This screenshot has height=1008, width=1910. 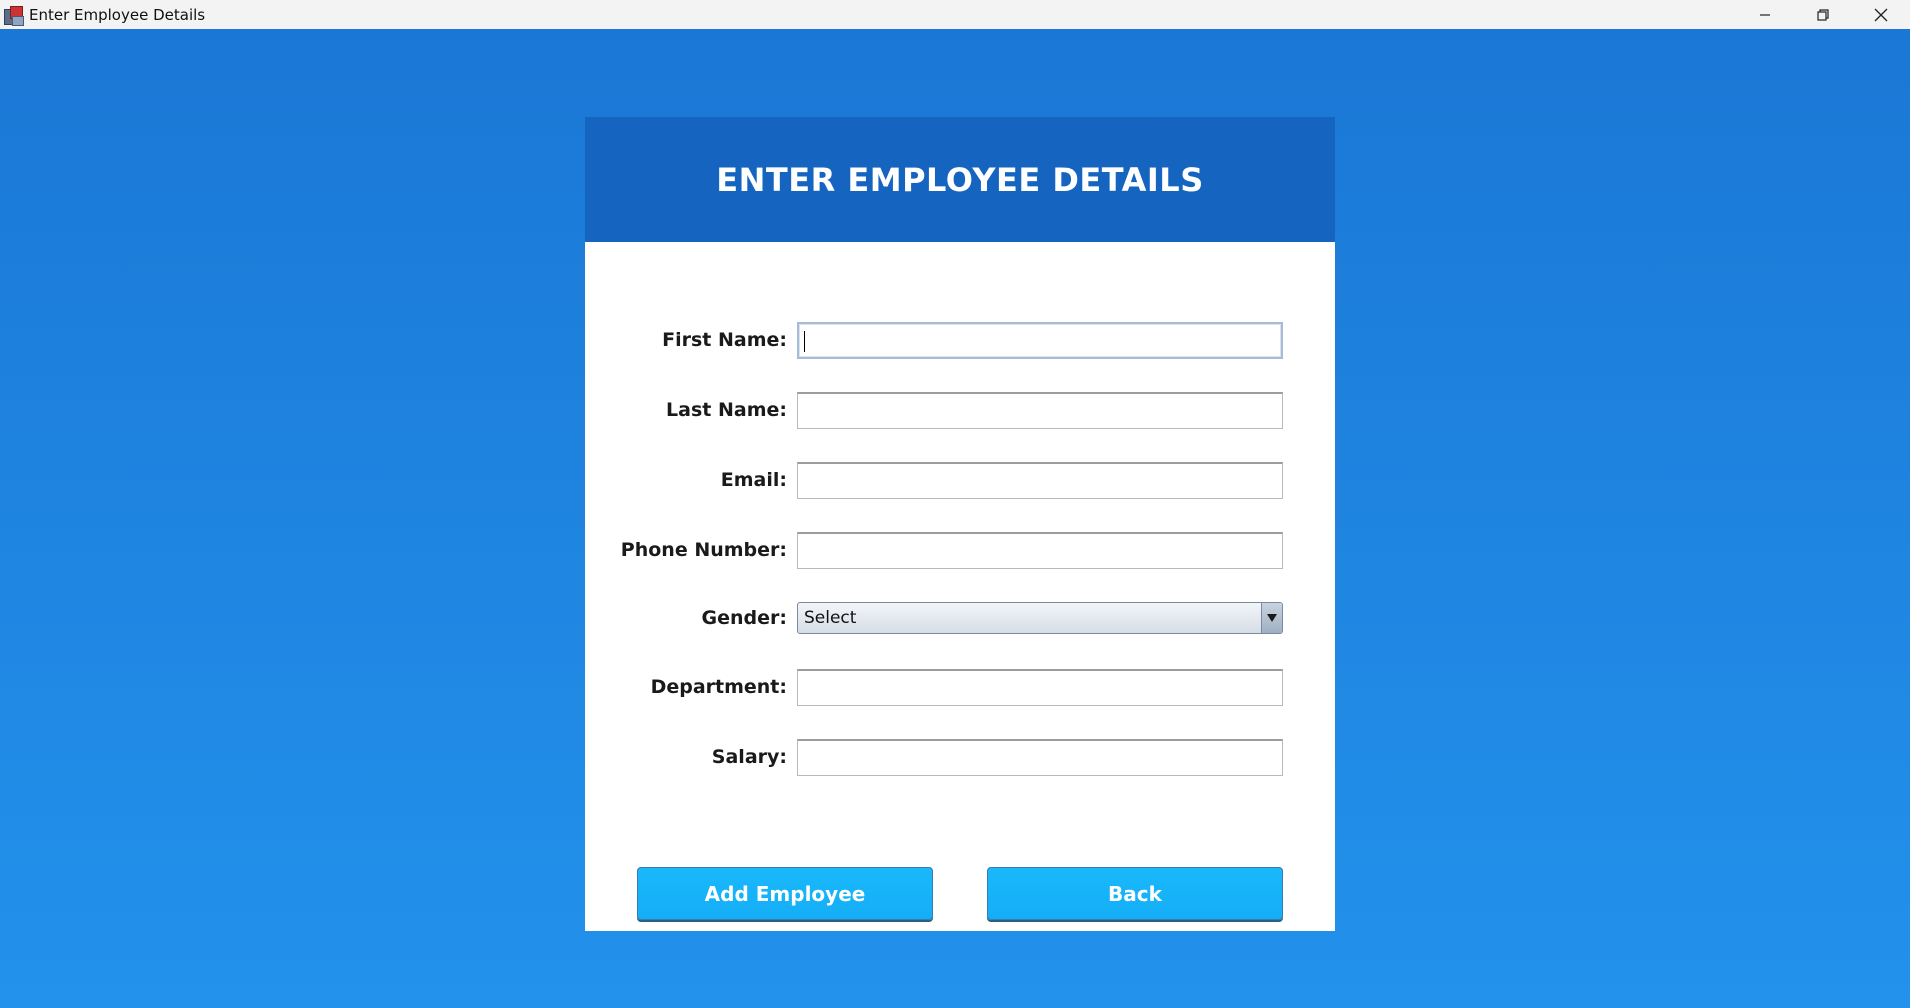 What do you see at coordinates (1040, 550) in the screenshot?
I see `phone-field` at bounding box center [1040, 550].